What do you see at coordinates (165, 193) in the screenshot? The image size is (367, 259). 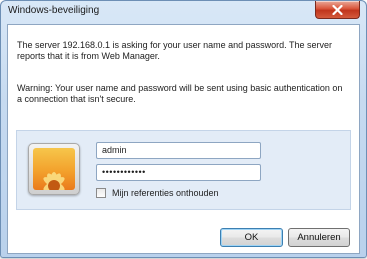 I see `remember-label: Mijn referenties onthouden` at bounding box center [165, 193].